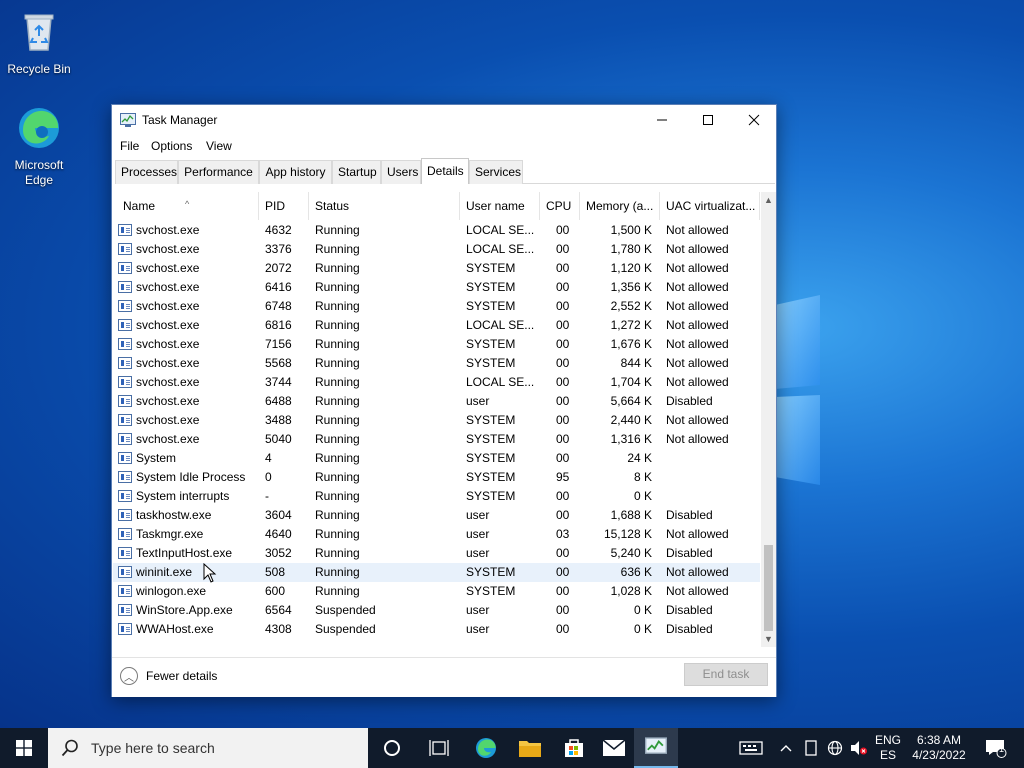  Describe the element at coordinates (768, 419) in the screenshot. I see `vertical-scrollbar: ▲ ▼` at that location.